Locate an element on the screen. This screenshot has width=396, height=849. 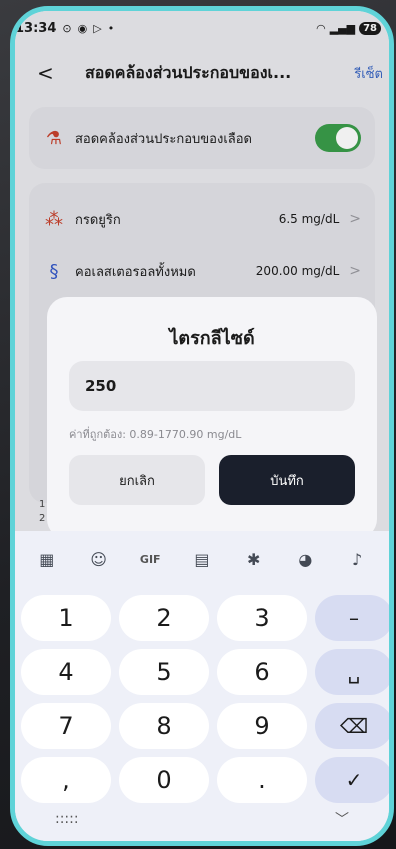
mic-icon: ♪ is located at coordinates (357, 559).